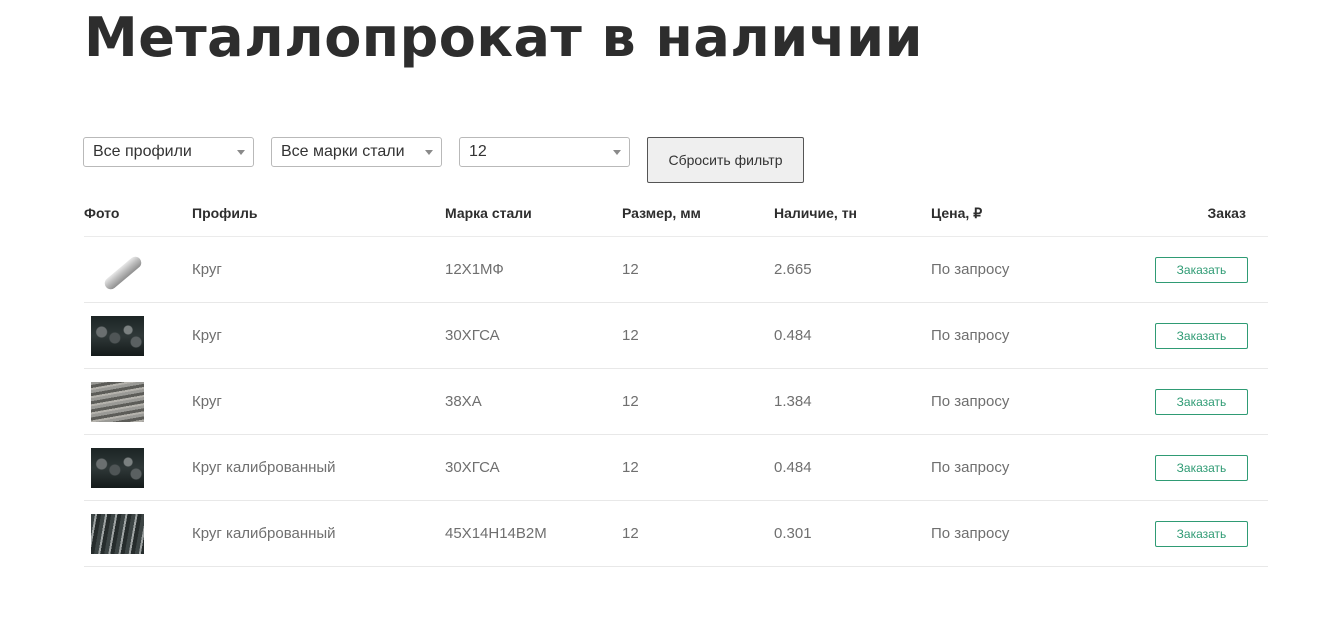 Image resolution: width=1340 pixels, height=622 pixels. What do you see at coordinates (544, 152) in the screenshot?
I see `size-select: 12` at bounding box center [544, 152].